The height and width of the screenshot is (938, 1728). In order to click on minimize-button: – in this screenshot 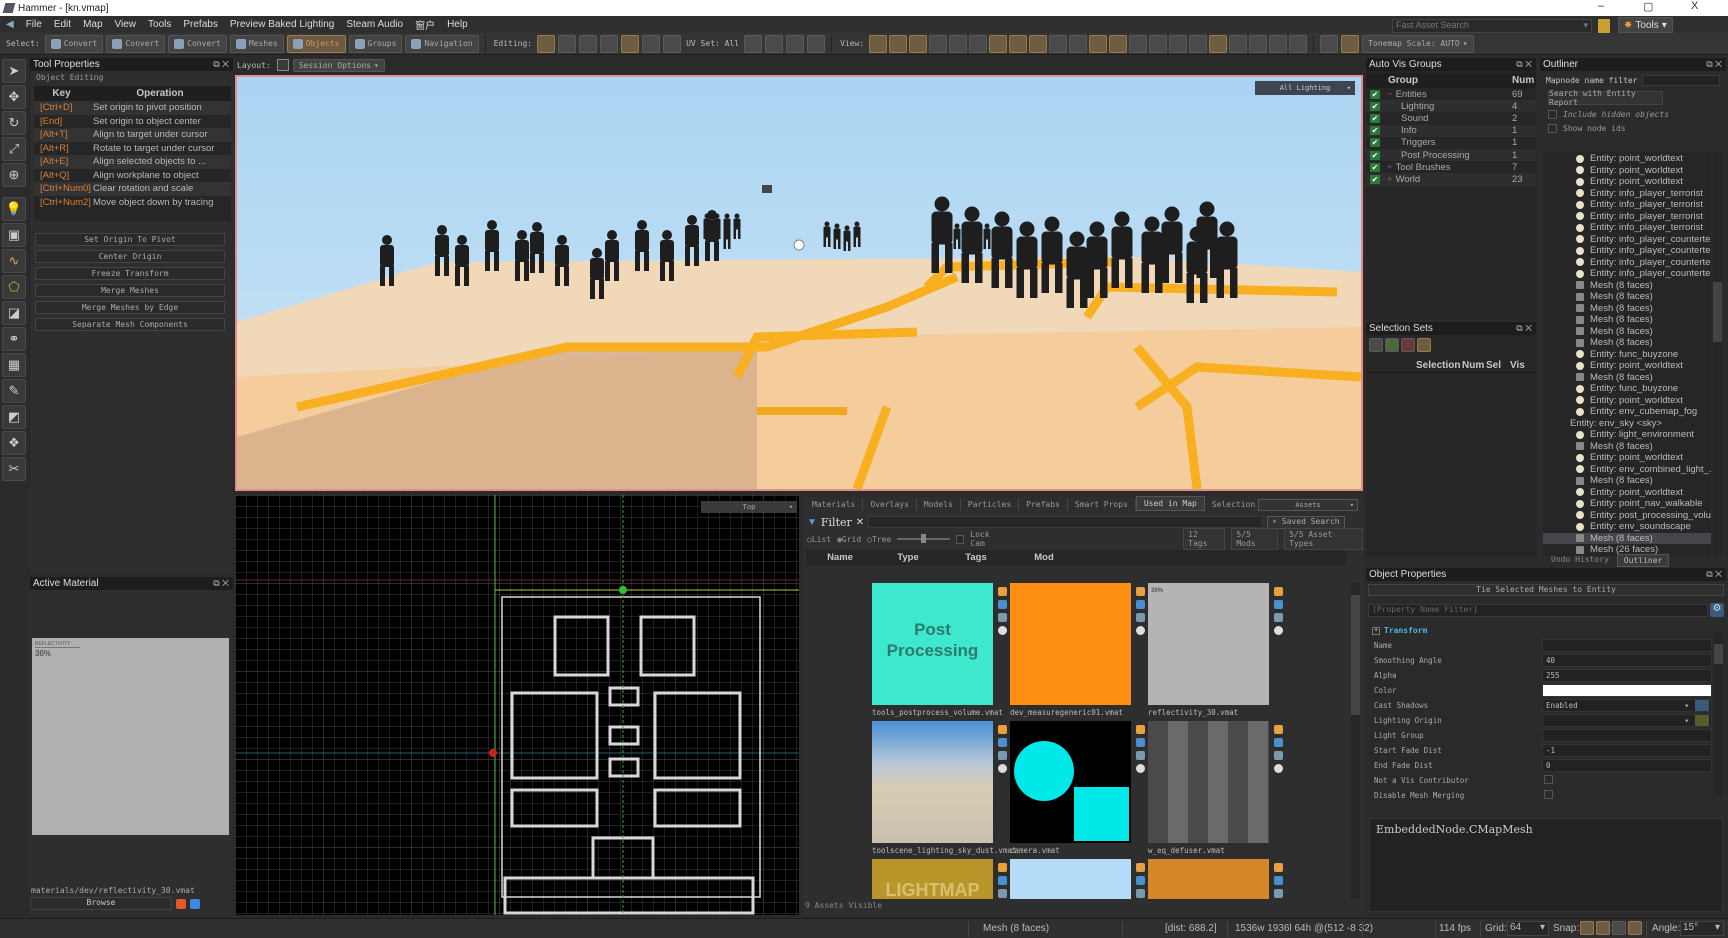, I will do `click(1601, 6)`.